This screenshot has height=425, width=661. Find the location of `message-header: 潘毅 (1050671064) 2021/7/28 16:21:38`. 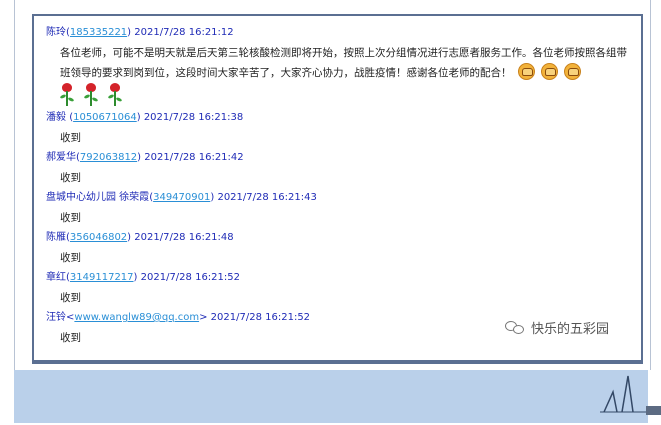

message-header: 潘毅 (1050671064) 2021/7/28 16:21:38 is located at coordinates (145, 117).